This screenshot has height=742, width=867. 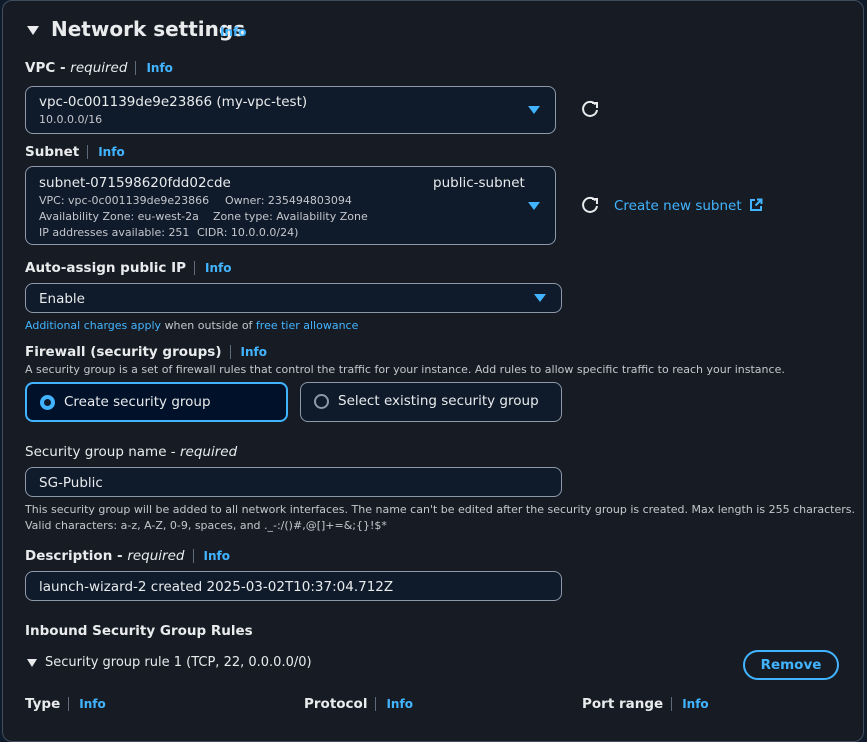 What do you see at coordinates (438, 401) in the screenshot?
I see `select-existing-security-group-label: Select existing security group` at bounding box center [438, 401].